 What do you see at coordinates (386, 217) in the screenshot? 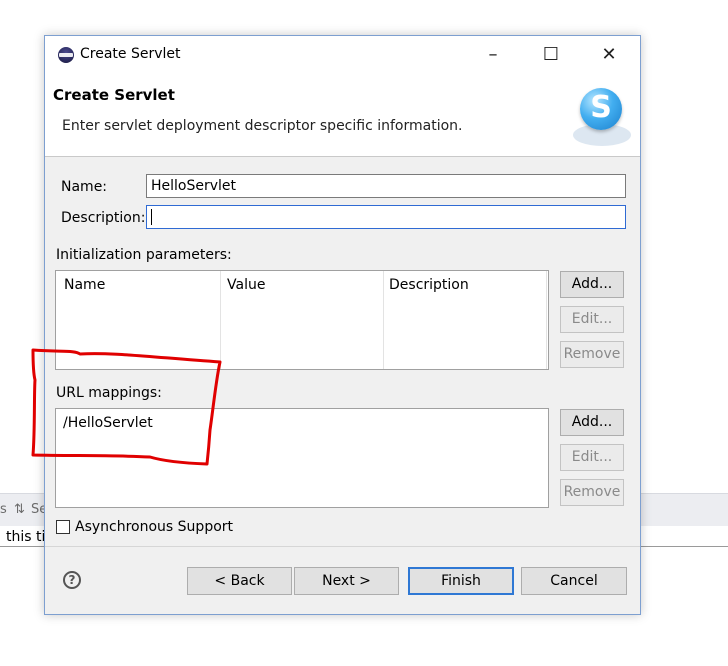
I see `description-field` at bounding box center [386, 217].